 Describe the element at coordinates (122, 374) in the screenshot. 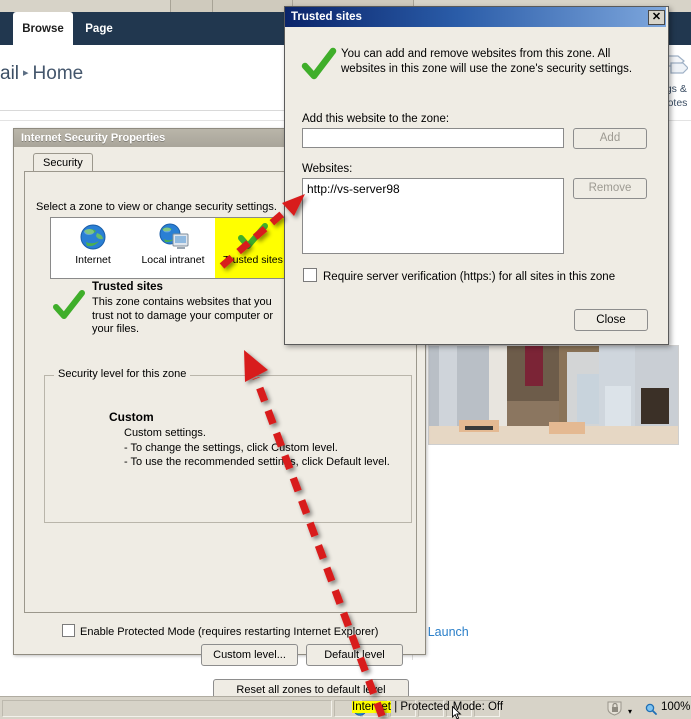

I see `security-level-group-legend: Security level for this zone` at that location.